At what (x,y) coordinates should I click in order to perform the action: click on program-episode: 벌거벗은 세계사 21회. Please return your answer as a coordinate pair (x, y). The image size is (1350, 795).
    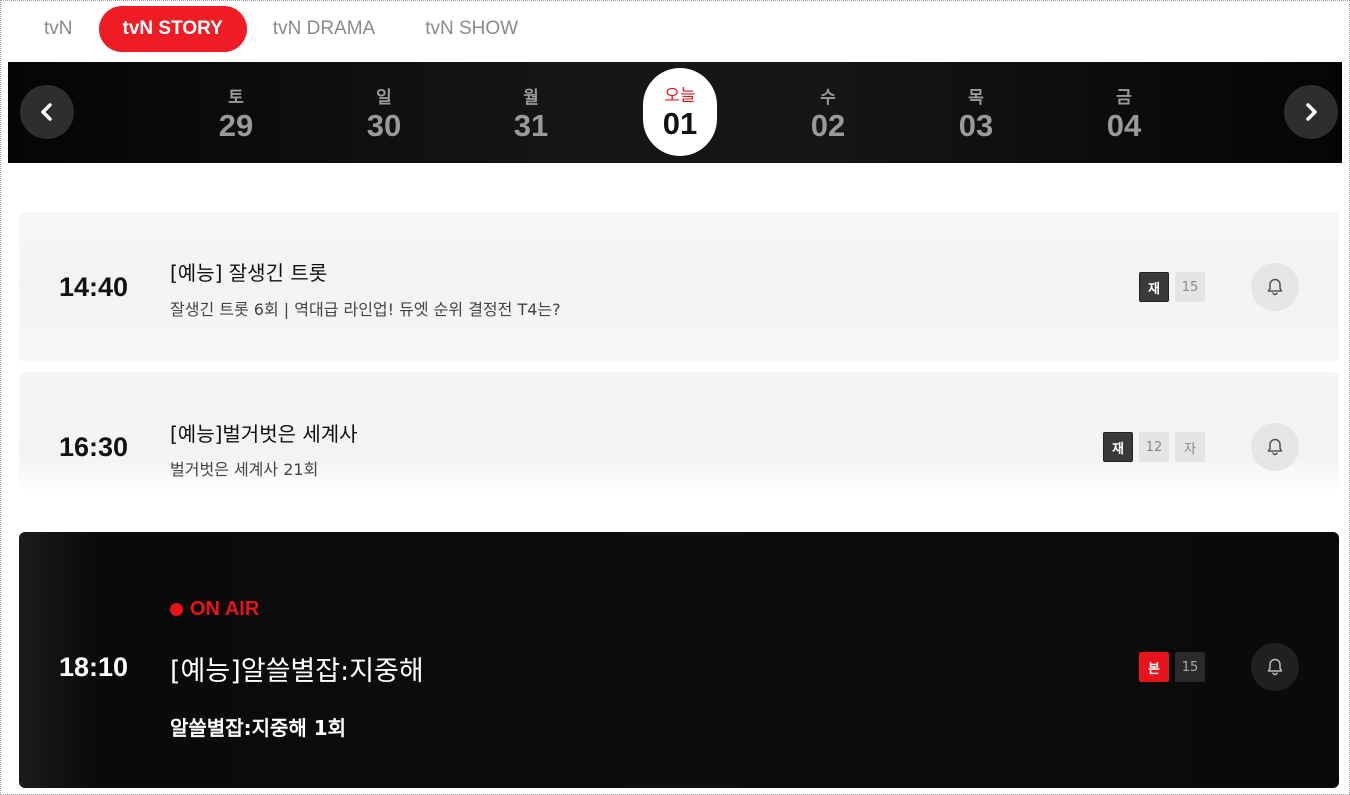
    Looking at the image, I should click on (244, 469).